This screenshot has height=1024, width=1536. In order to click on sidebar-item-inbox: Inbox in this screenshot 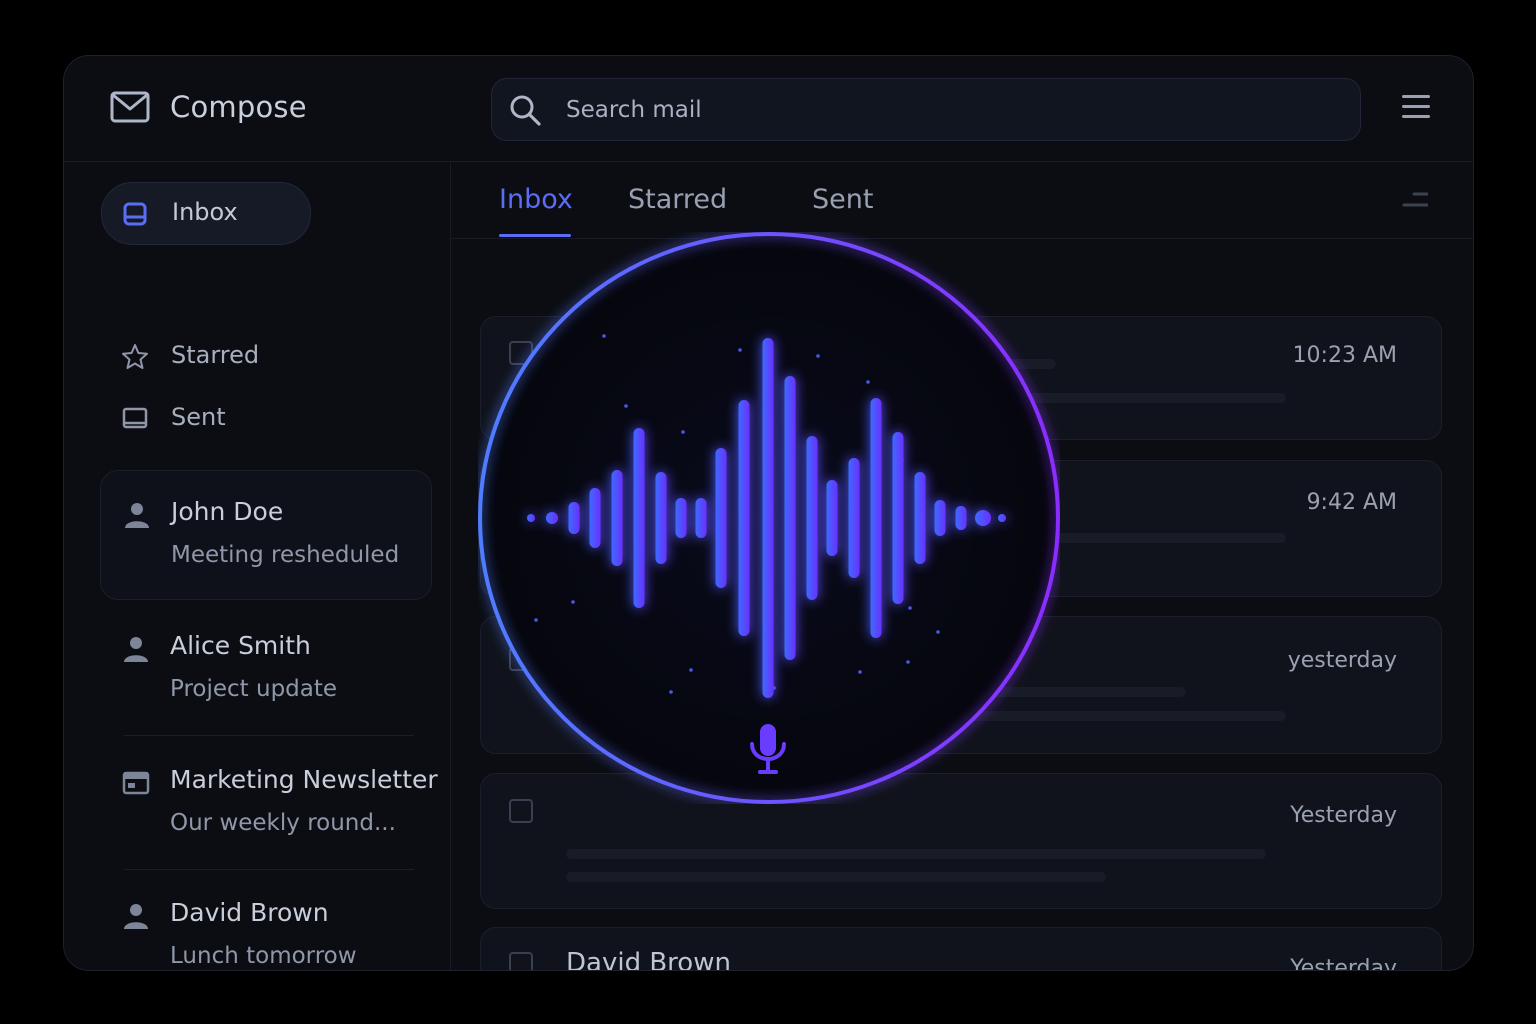, I will do `click(206, 213)`.